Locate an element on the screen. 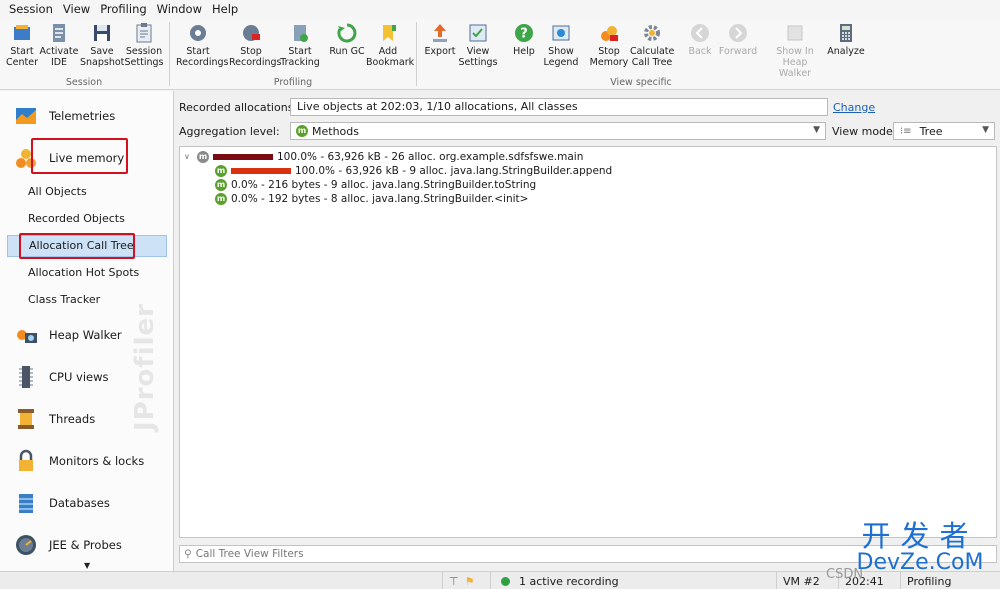 The image size is (1000, 589). filter-placeholder: Call Tree View Filters is located at coordinates (249, 554).